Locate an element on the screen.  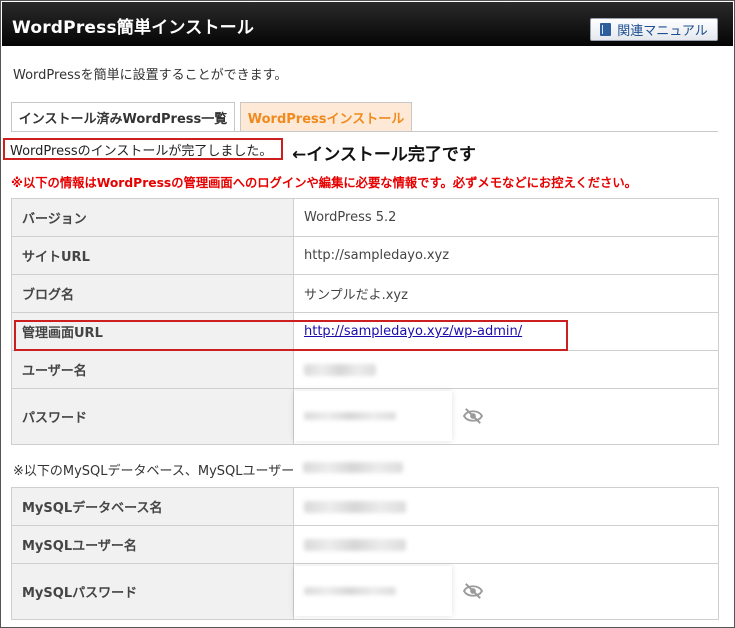
blog-name-label: ブログ名 is located at coordinates (152, 293).